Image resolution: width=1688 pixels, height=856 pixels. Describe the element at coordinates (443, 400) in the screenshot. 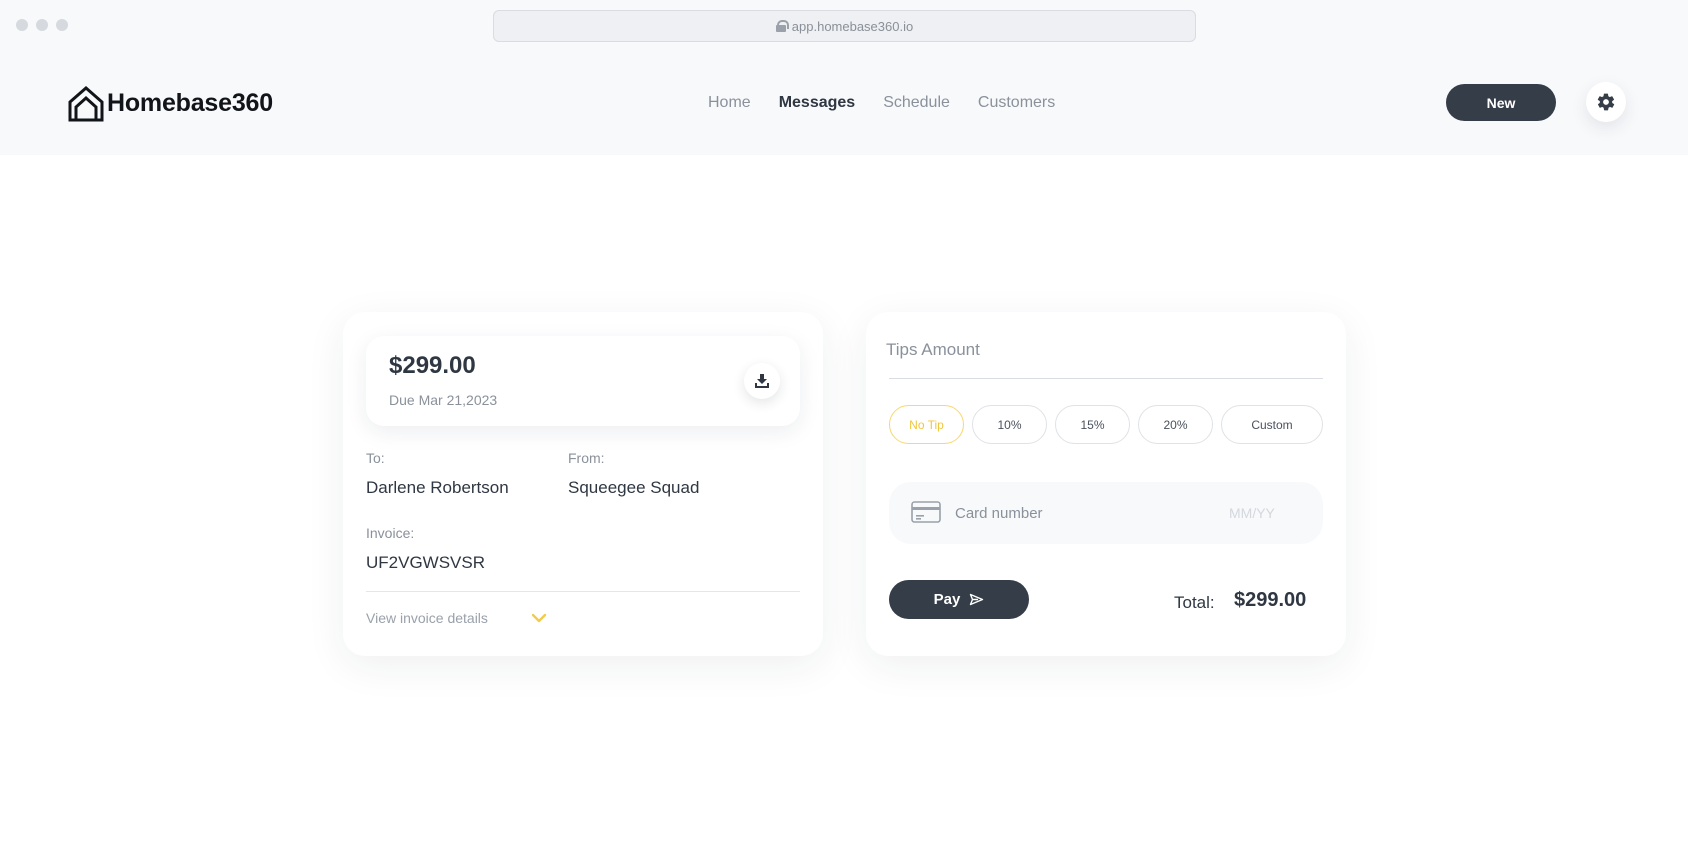

I see `due-date: Due Mar 21,2023` at that location.